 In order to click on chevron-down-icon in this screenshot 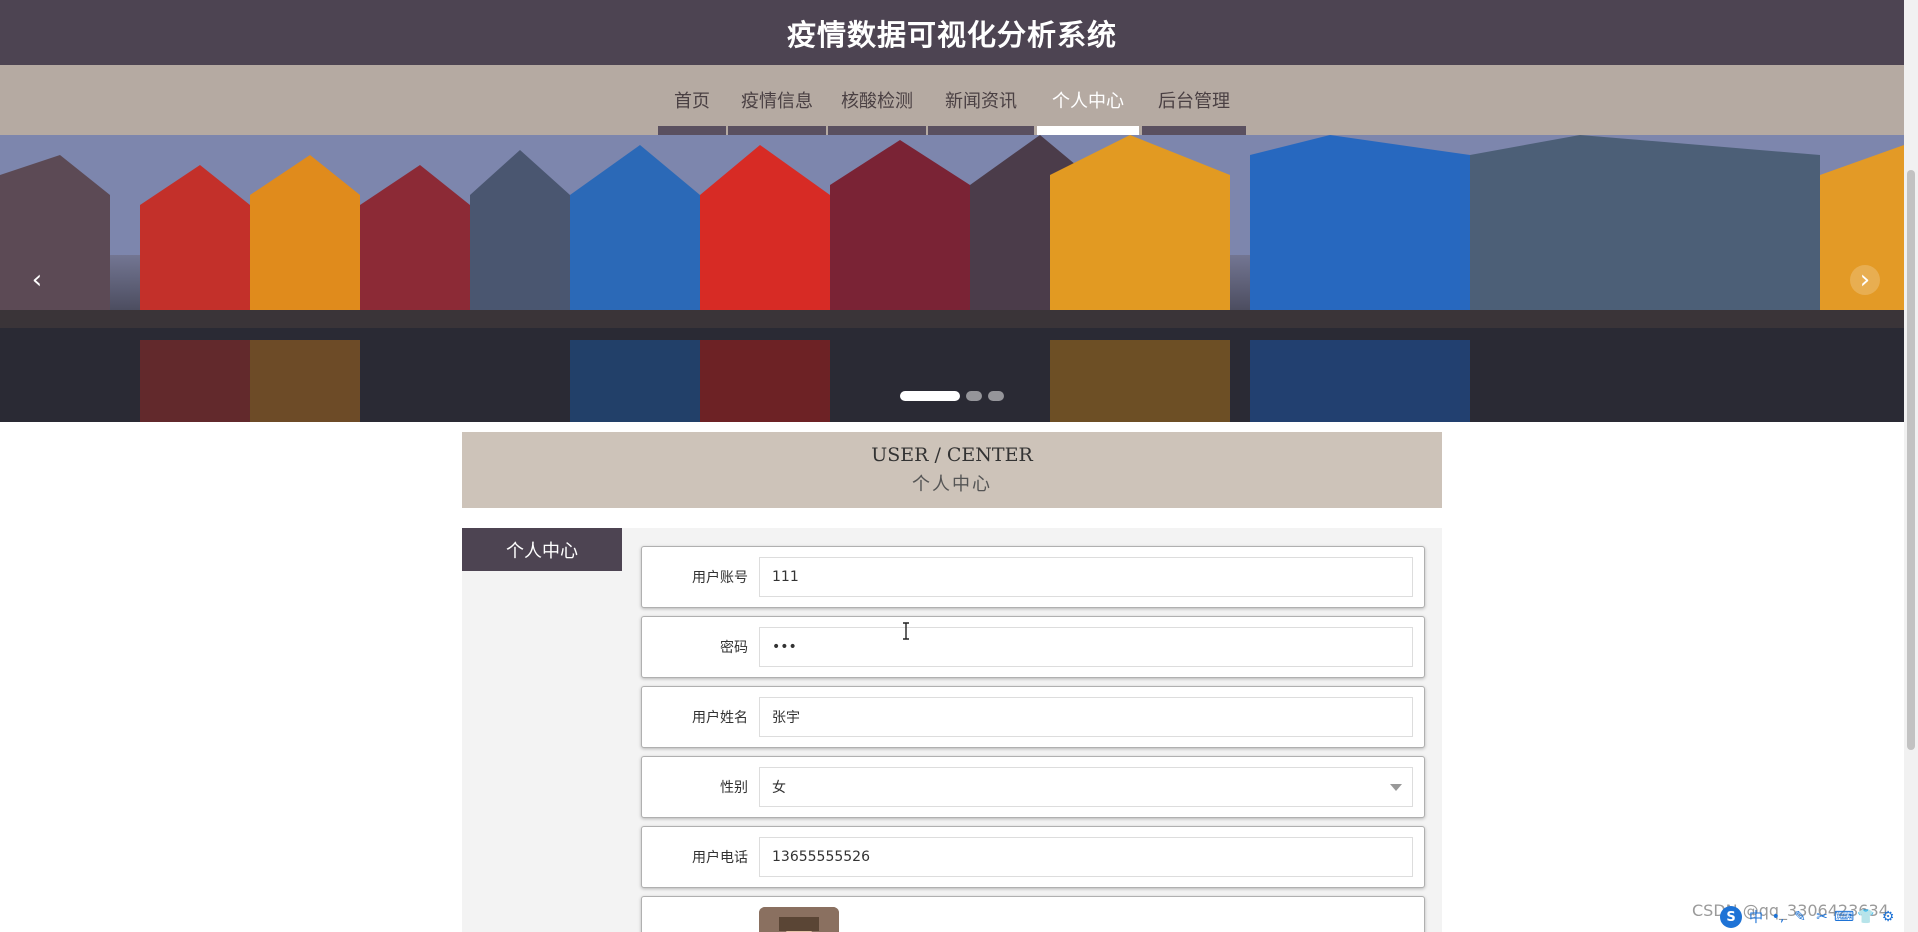, I will do `click(1396, 787)`.